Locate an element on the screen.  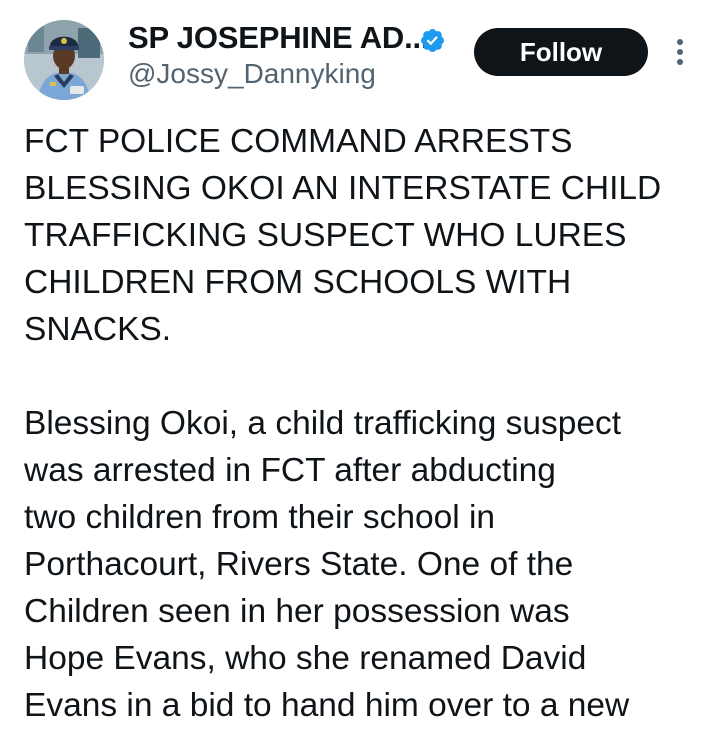
follow-button: Follow is located at coordinates (561, 52).